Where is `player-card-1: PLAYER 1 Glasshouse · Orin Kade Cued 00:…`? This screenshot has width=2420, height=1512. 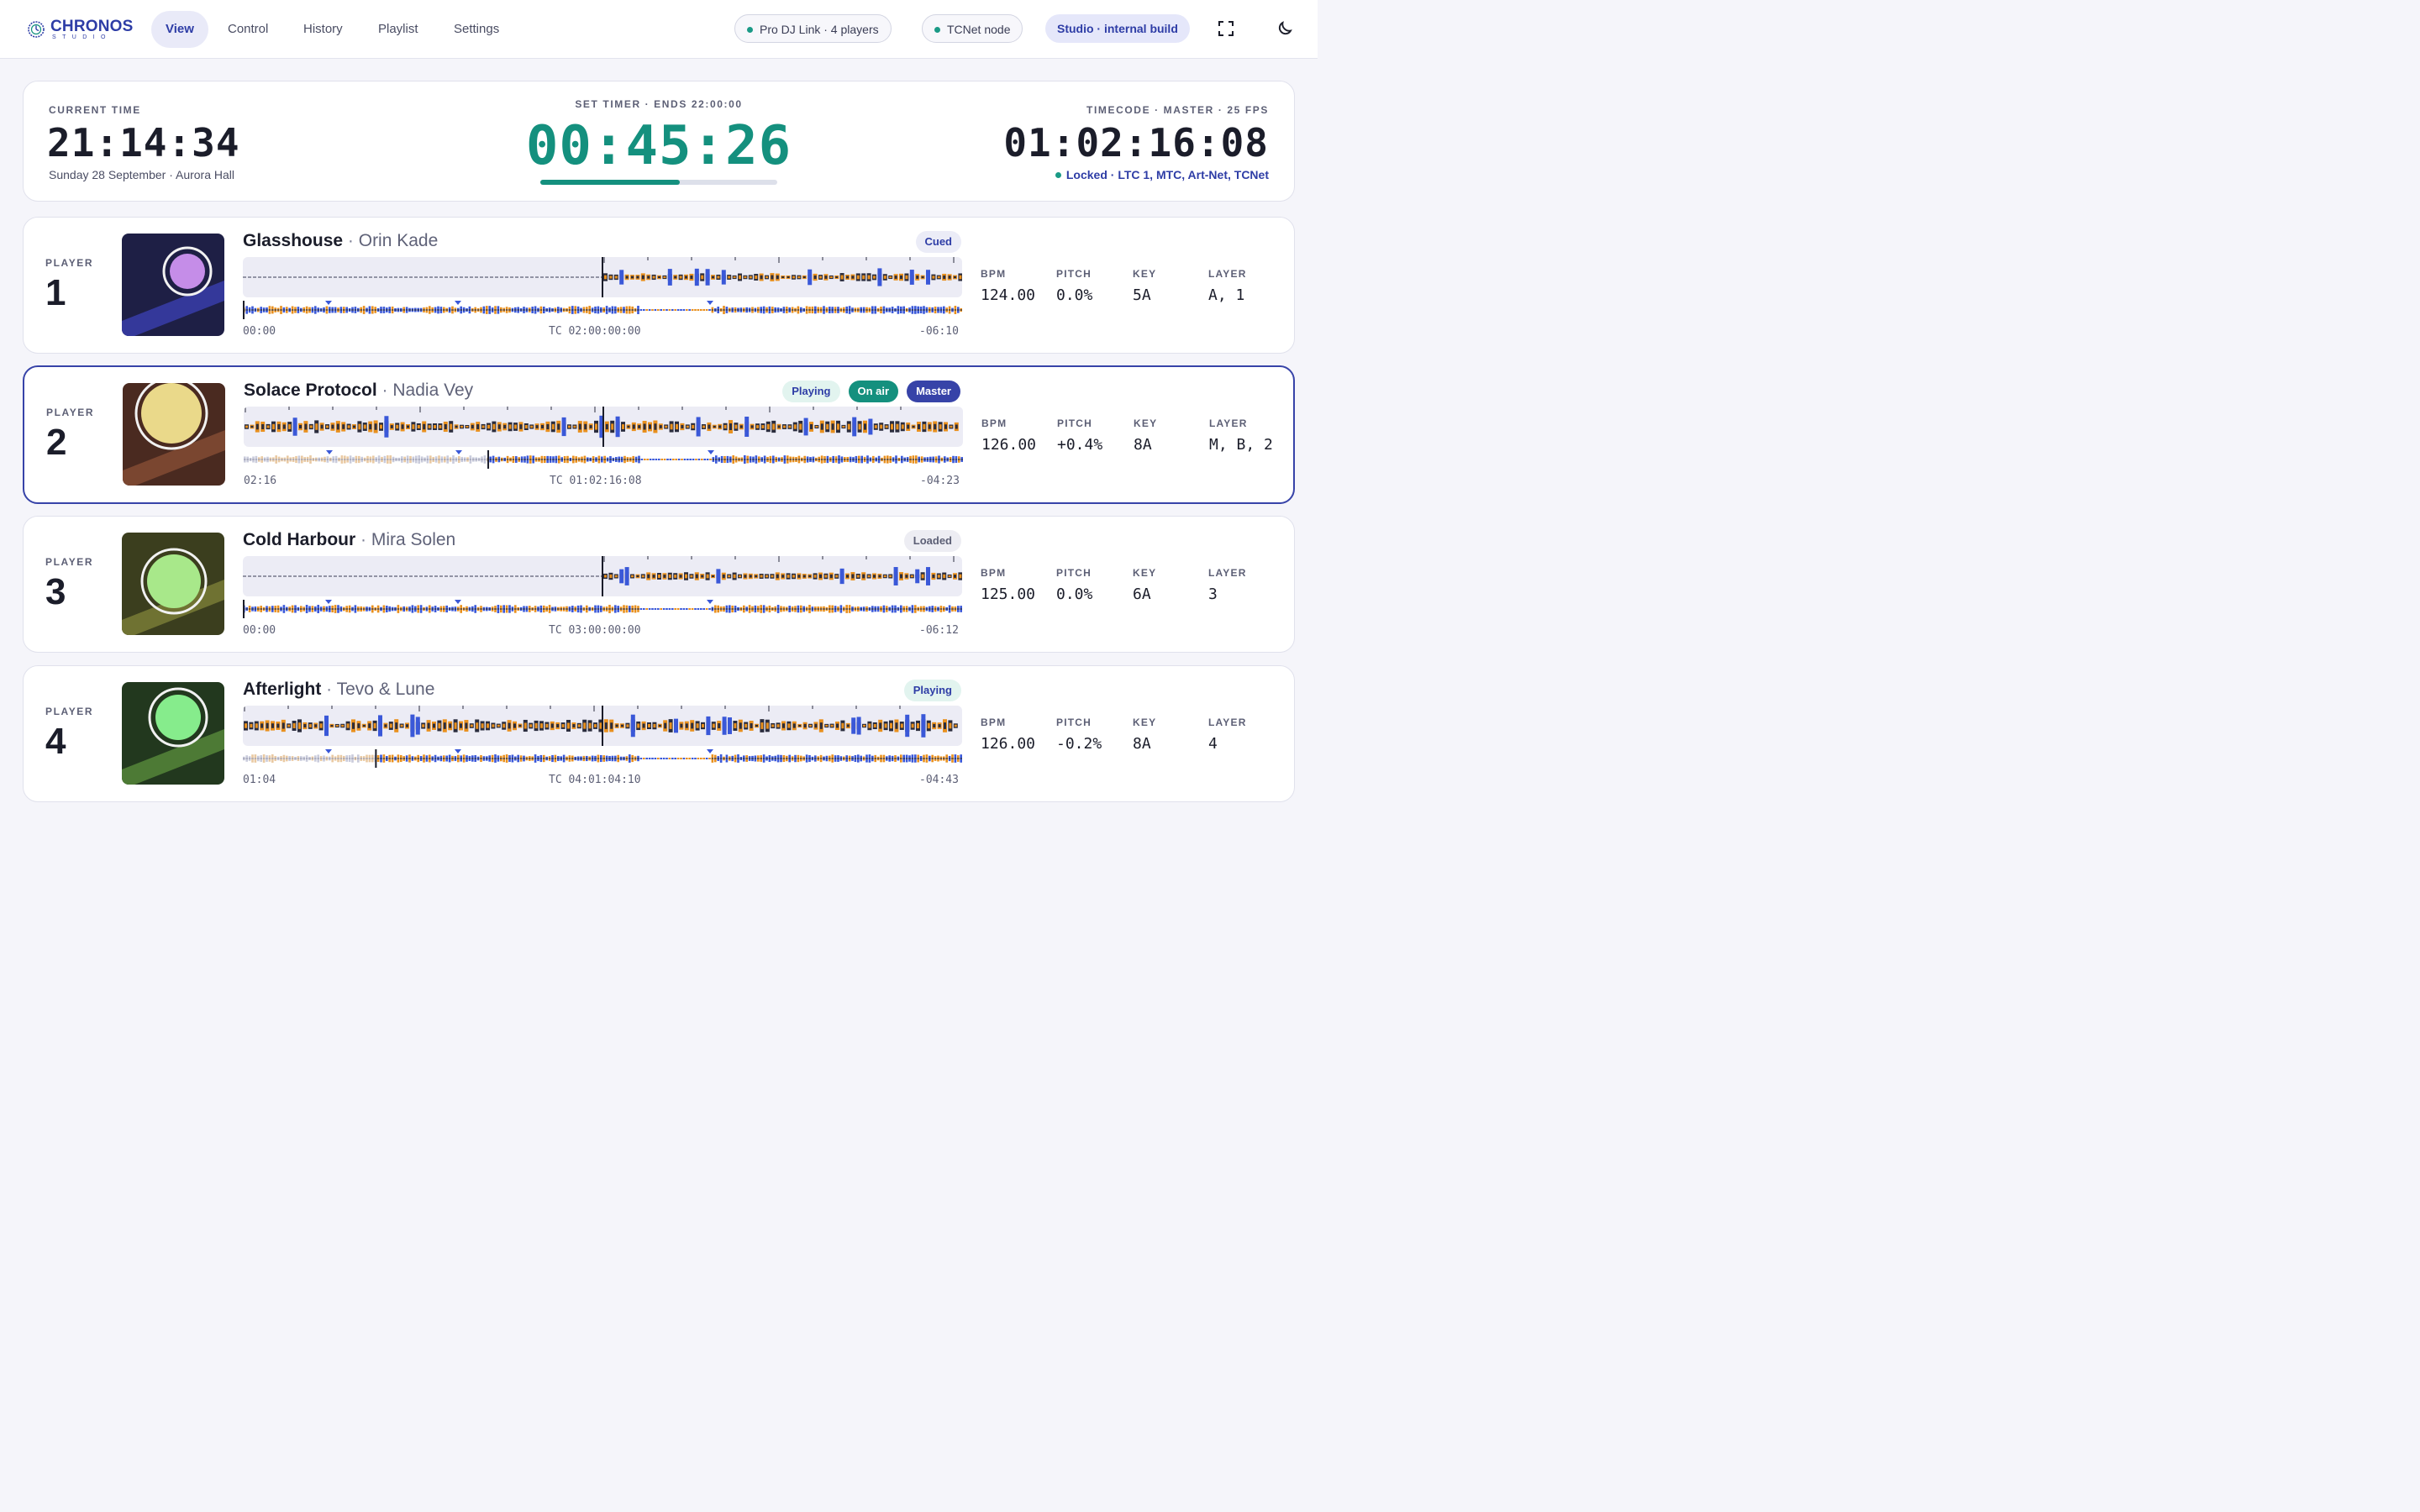
player-card-1: PLAYER 1 Glasshouse · Orin Kade Cued 00:… is located at coordinates (659, 285).